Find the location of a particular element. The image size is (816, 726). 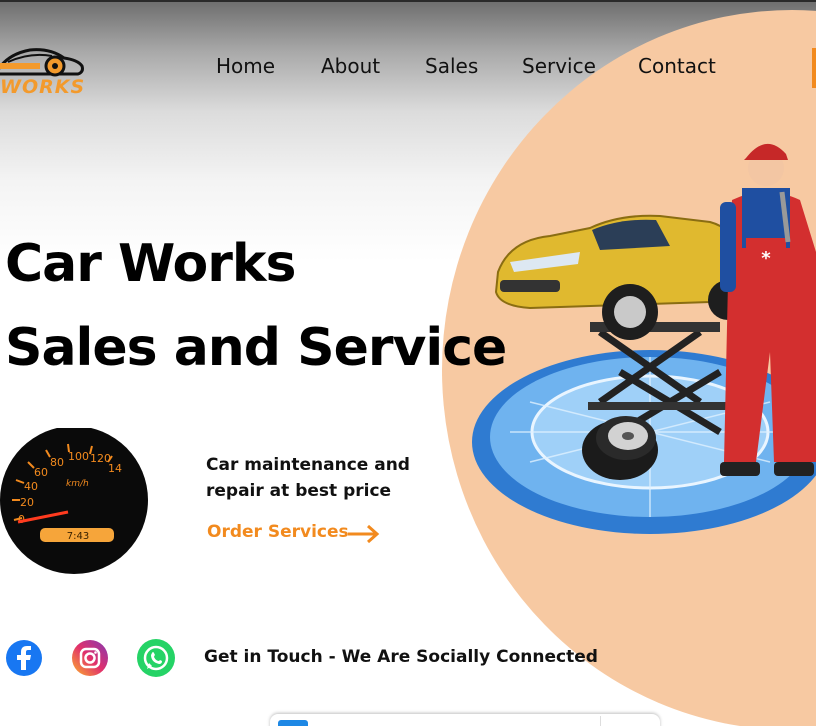

taskbar-divider is located at coordinates (600, 721).